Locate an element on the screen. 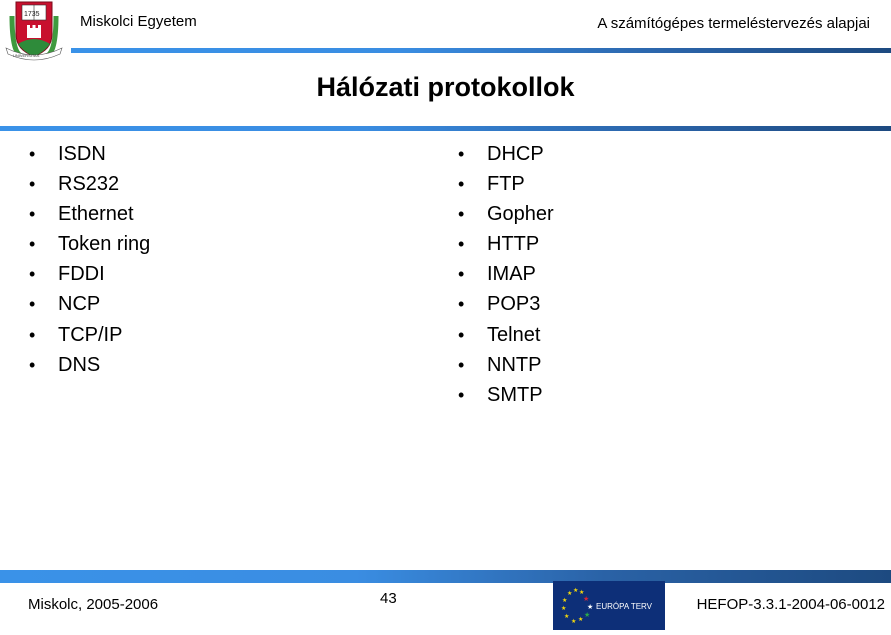 Image resolution: width=891 pixels, height=635 pixels. list-item: • POP3 is located at coordinates (506, 304).